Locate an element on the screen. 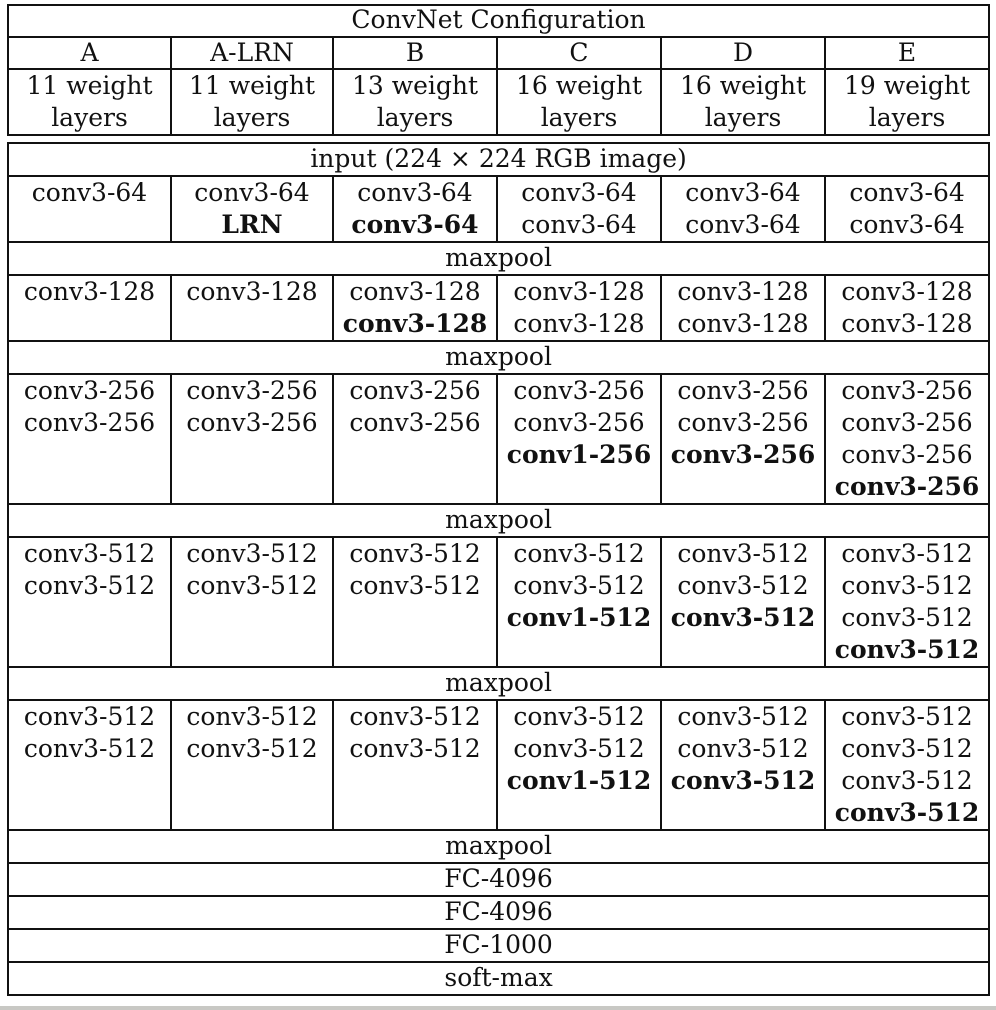 This screenshot has height=1010, width=996. layer-cell-d: conv3-128 conv3-128 is located at coordinates (743, 308).